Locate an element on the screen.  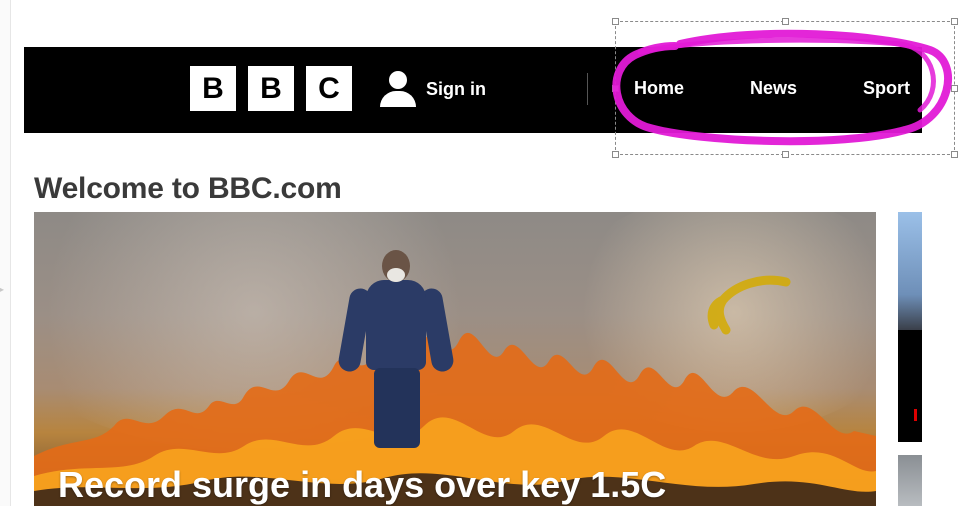
page-title: Welcome to BBC.com is located at coordinates (188, 189).